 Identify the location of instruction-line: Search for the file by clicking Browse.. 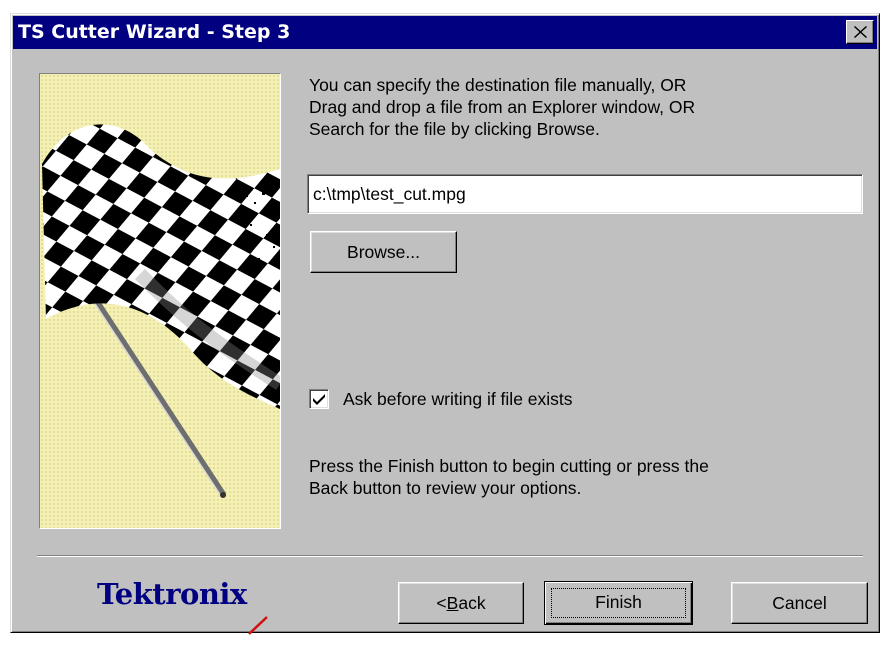
(454, 129).